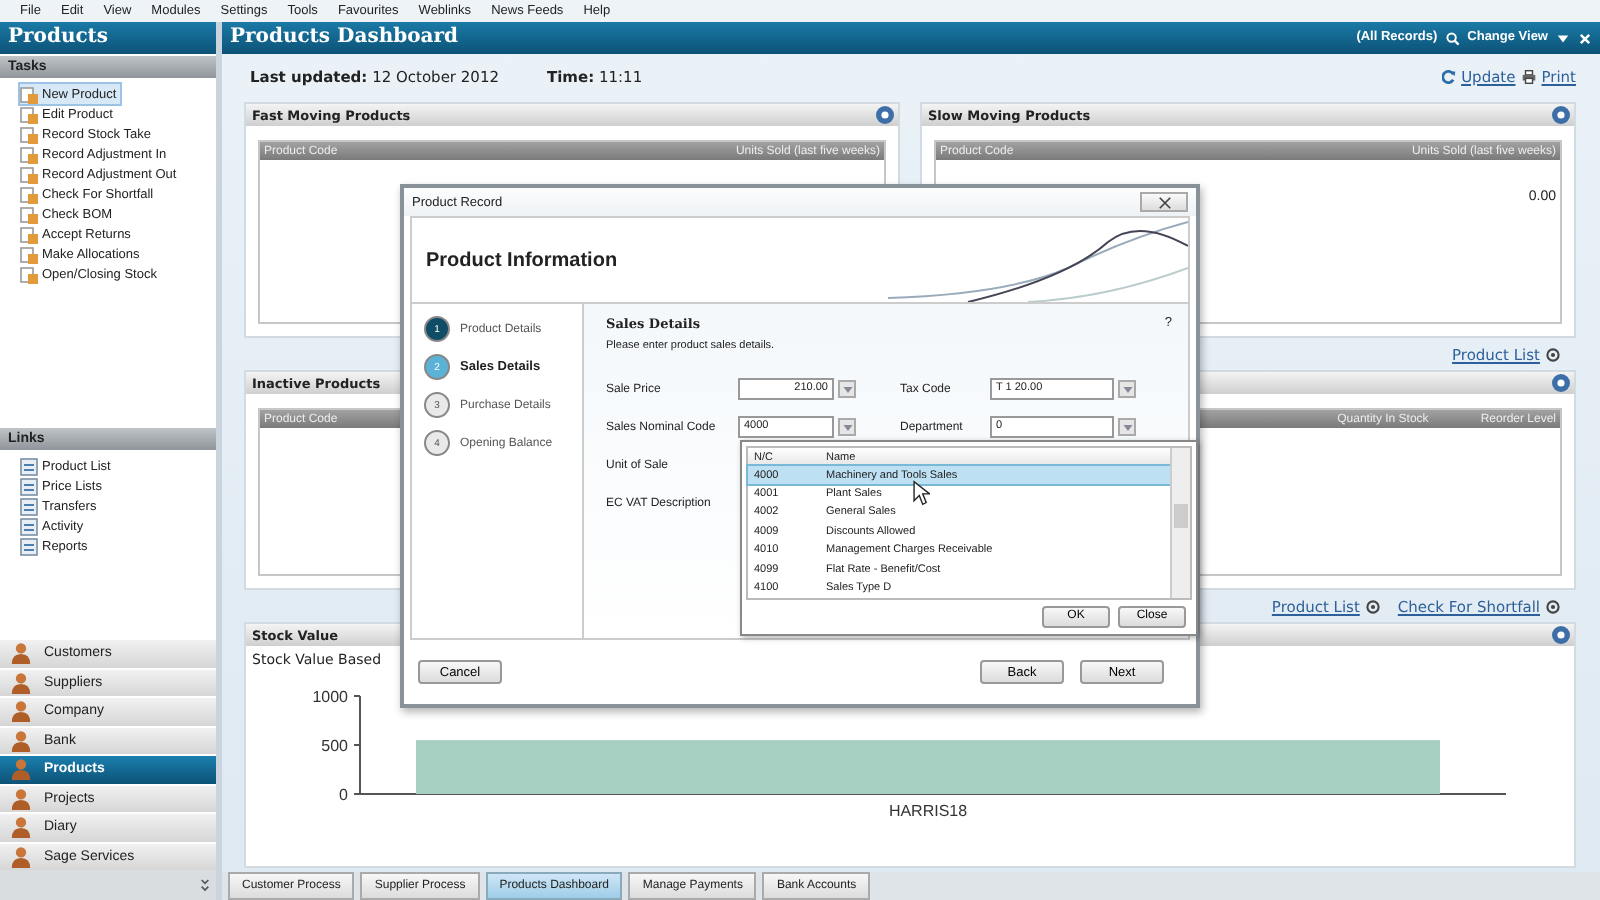  What do you see at coordinates (334, 746) in the screenshot?
I see `tick-label: 500` at bounding box center [334, 746].